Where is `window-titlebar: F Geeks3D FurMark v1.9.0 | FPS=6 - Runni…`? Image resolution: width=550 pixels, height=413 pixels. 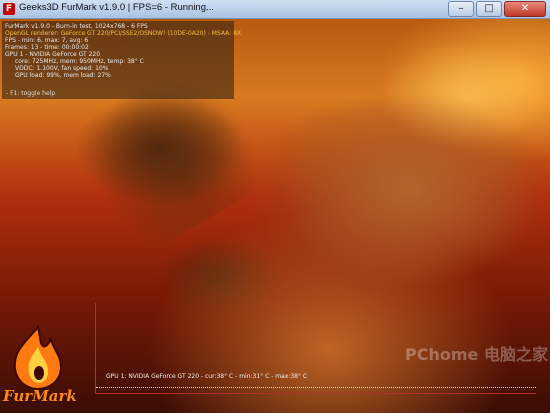 window-titlebar: F Geeks3D FurMark v1.9.0 | FPS=6 - Runni… is located at coordinates (275, 9).